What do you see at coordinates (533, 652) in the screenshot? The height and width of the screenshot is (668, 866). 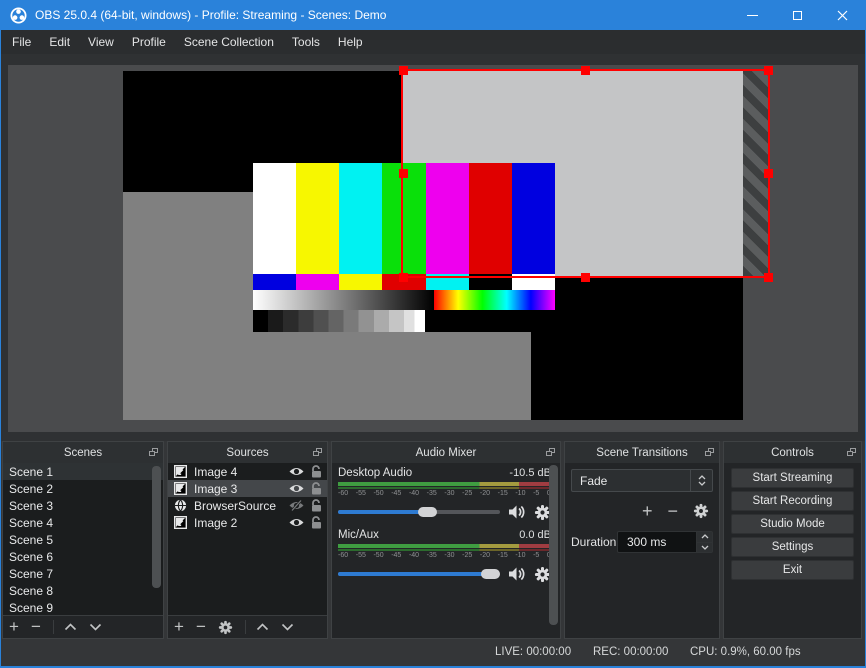 I see `live-time: LIVE: 00:00:00` at bounding box center [533, 652].